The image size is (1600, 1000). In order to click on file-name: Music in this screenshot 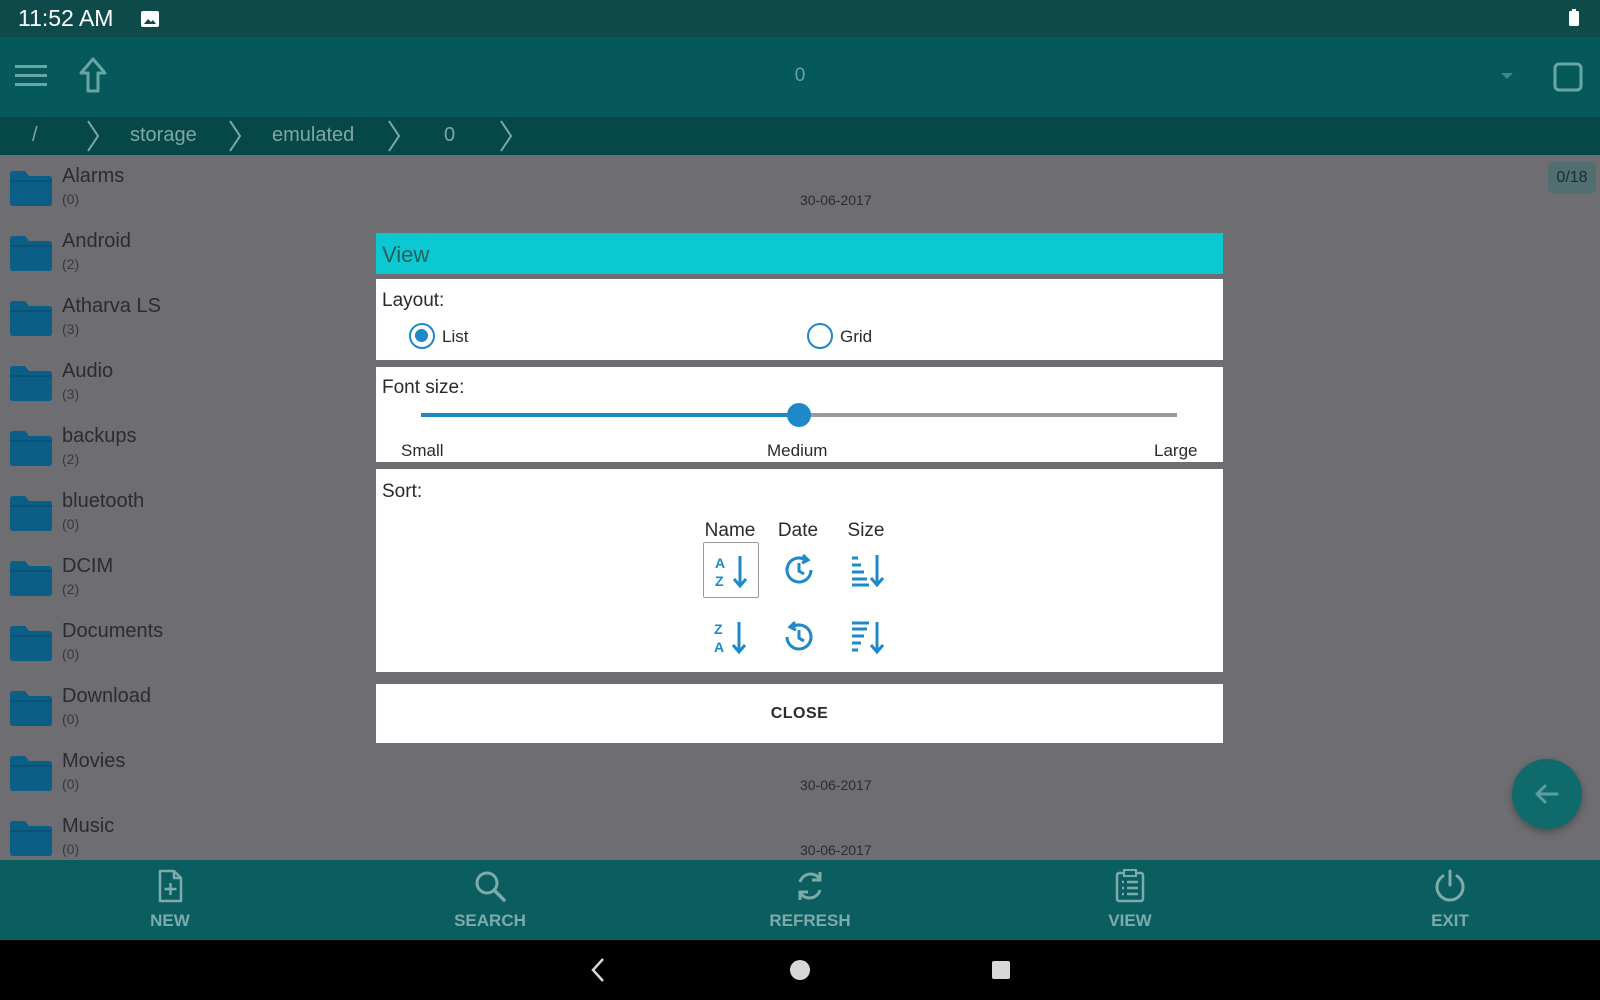, I will do `click(88, 826)`.